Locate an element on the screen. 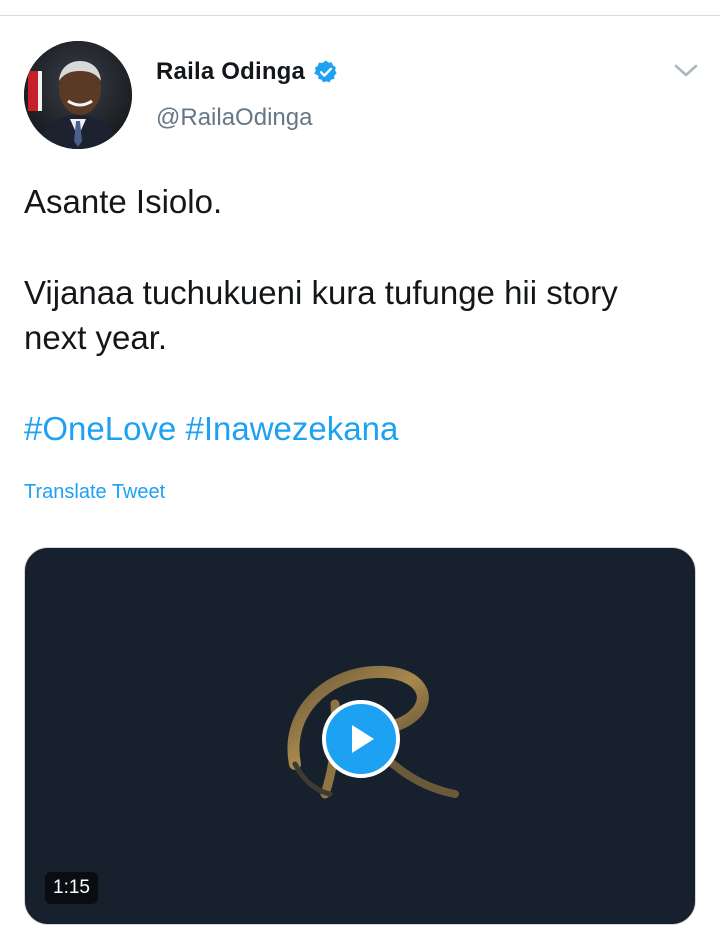 Image resolution: width=720 pixels, height=937 pixels. verified-badge-icon is located at coordinates (326, 72).